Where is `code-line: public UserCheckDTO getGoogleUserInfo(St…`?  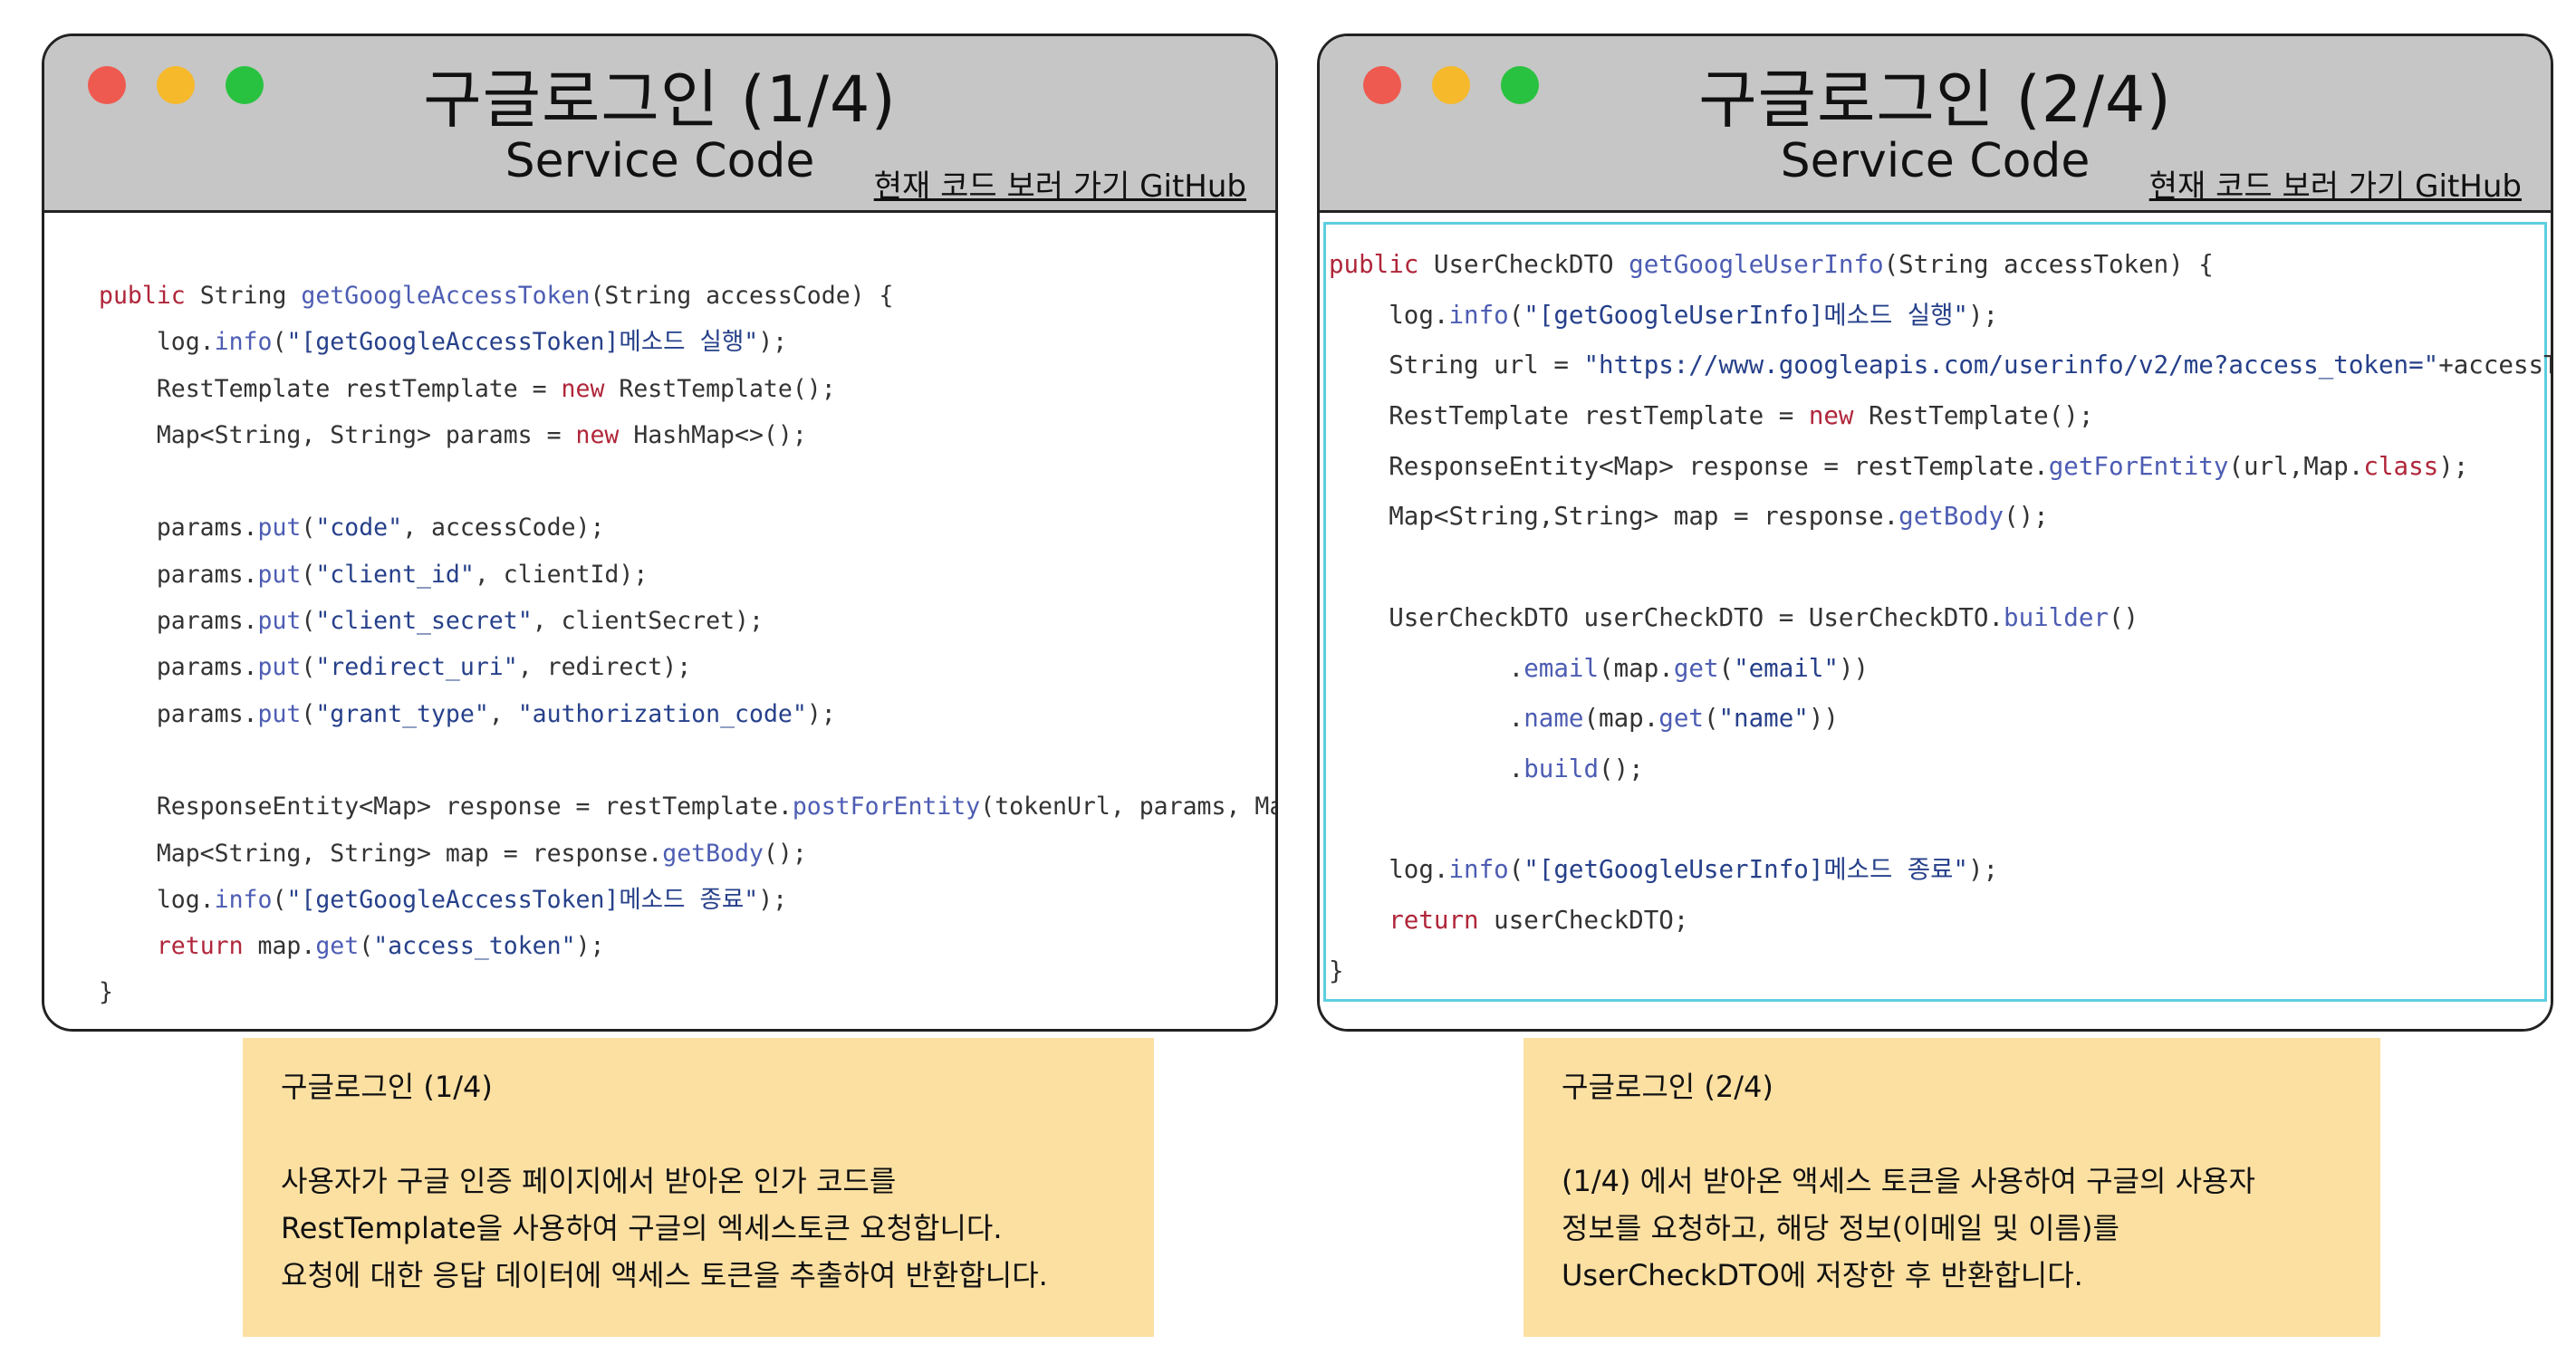
code-line: public UserCheckDTO getGoogleUserInfo(St… is located at coordinates (1940, 265).